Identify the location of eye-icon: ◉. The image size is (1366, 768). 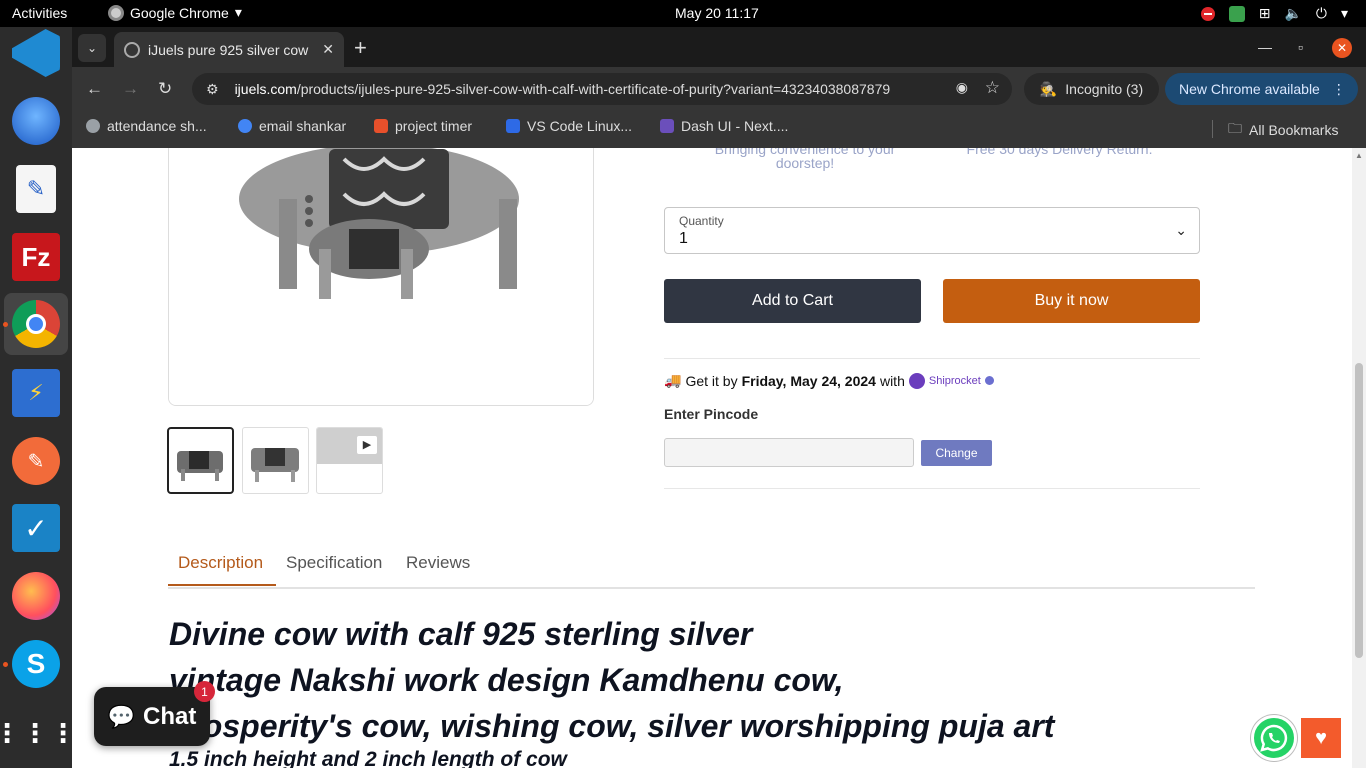
(962, 87).